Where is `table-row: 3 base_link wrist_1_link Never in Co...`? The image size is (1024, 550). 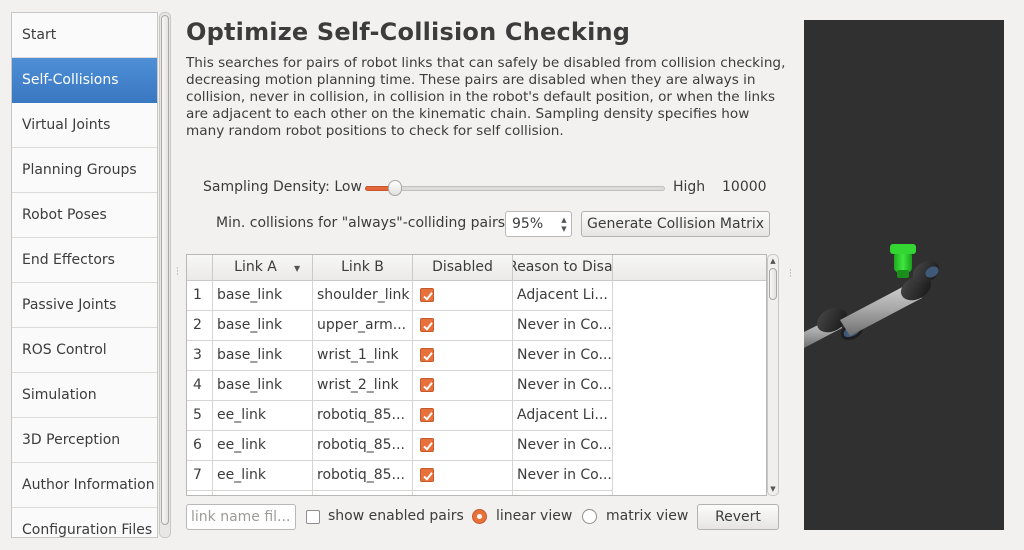 table-row: 3 base_link wrist_1_link Never in Co... is located at coordinates (400, 356).